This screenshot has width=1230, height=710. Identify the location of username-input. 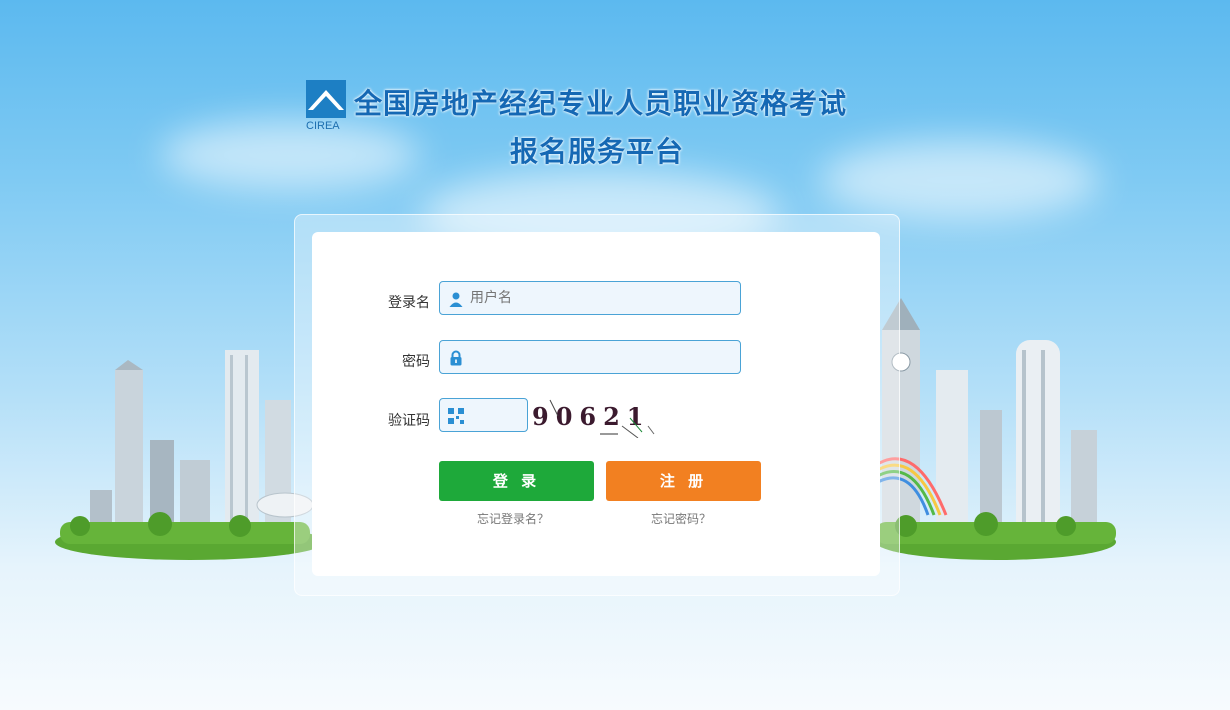
(600, 298).